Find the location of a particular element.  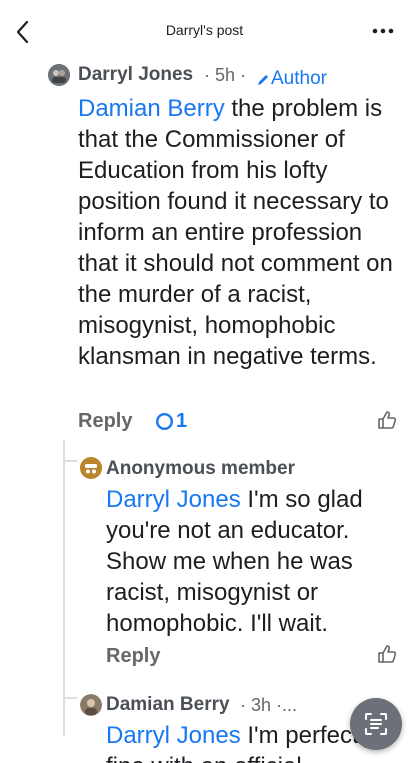

comment-author: Damian Berry is located at coordinates (168, 705).